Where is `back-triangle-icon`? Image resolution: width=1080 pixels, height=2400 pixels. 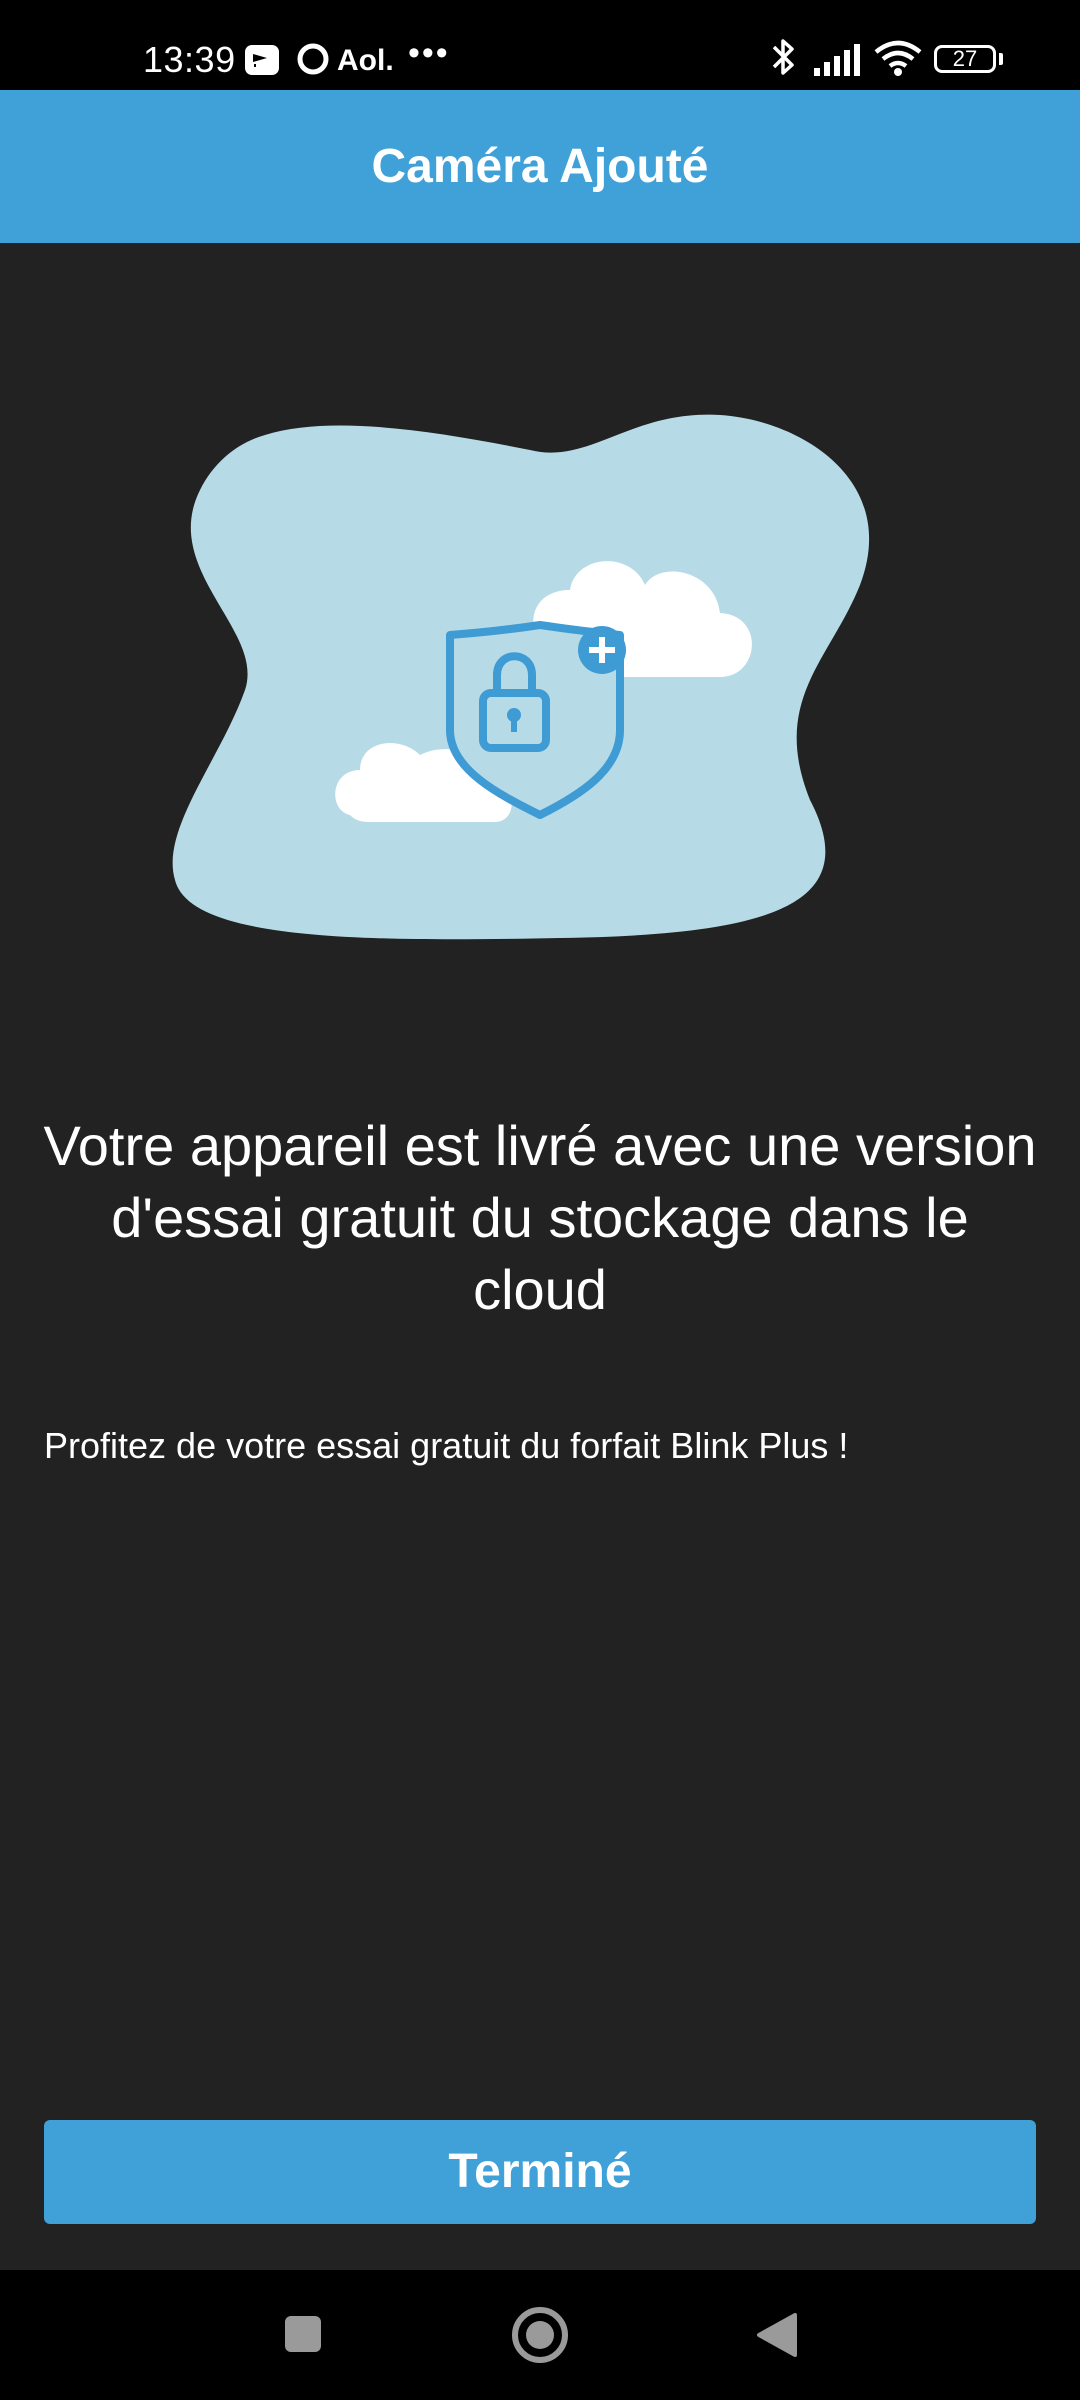
back-triangle-icon is located at coordinates (777, 2335).